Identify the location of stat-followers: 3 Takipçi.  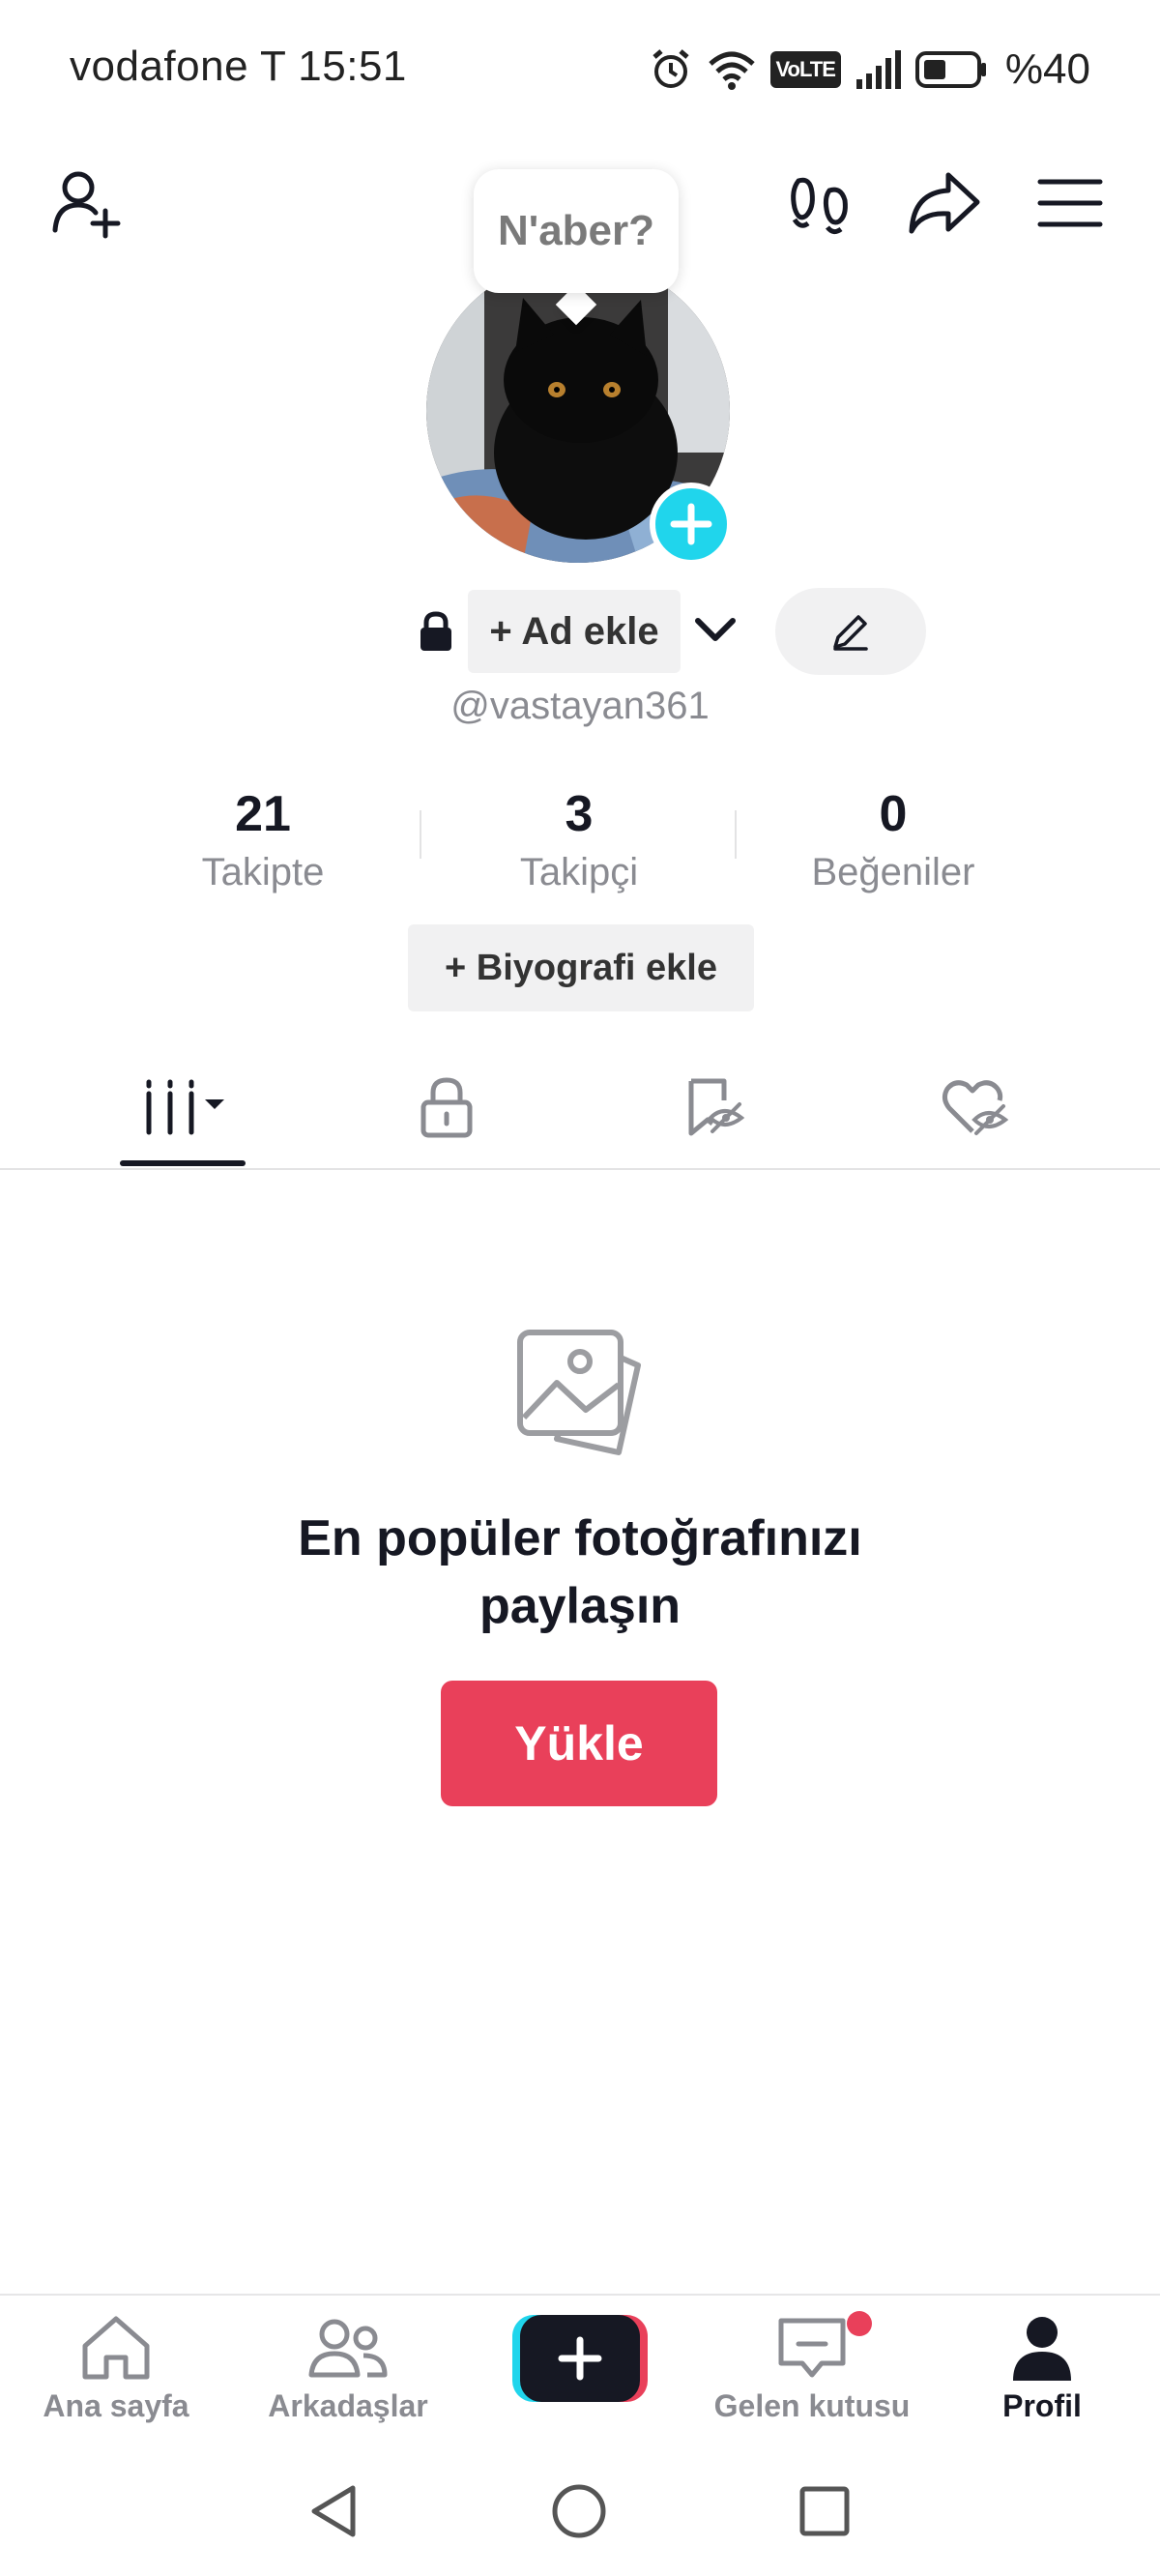
(579, 839).